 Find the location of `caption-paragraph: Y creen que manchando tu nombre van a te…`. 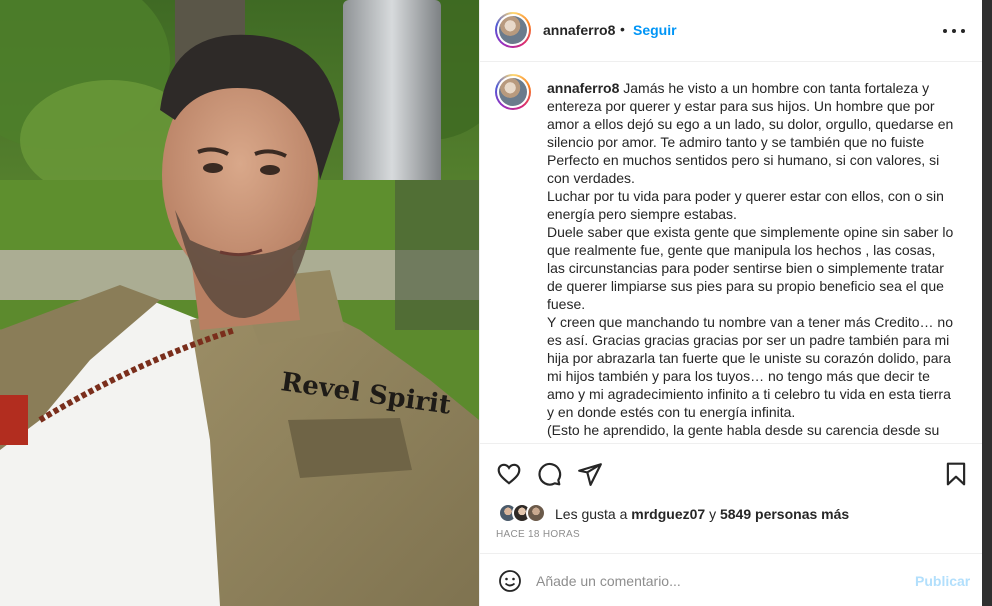

caption-paragraph: Y creen que manchando tu nombre van a te… is located at coordinates (750, 367).